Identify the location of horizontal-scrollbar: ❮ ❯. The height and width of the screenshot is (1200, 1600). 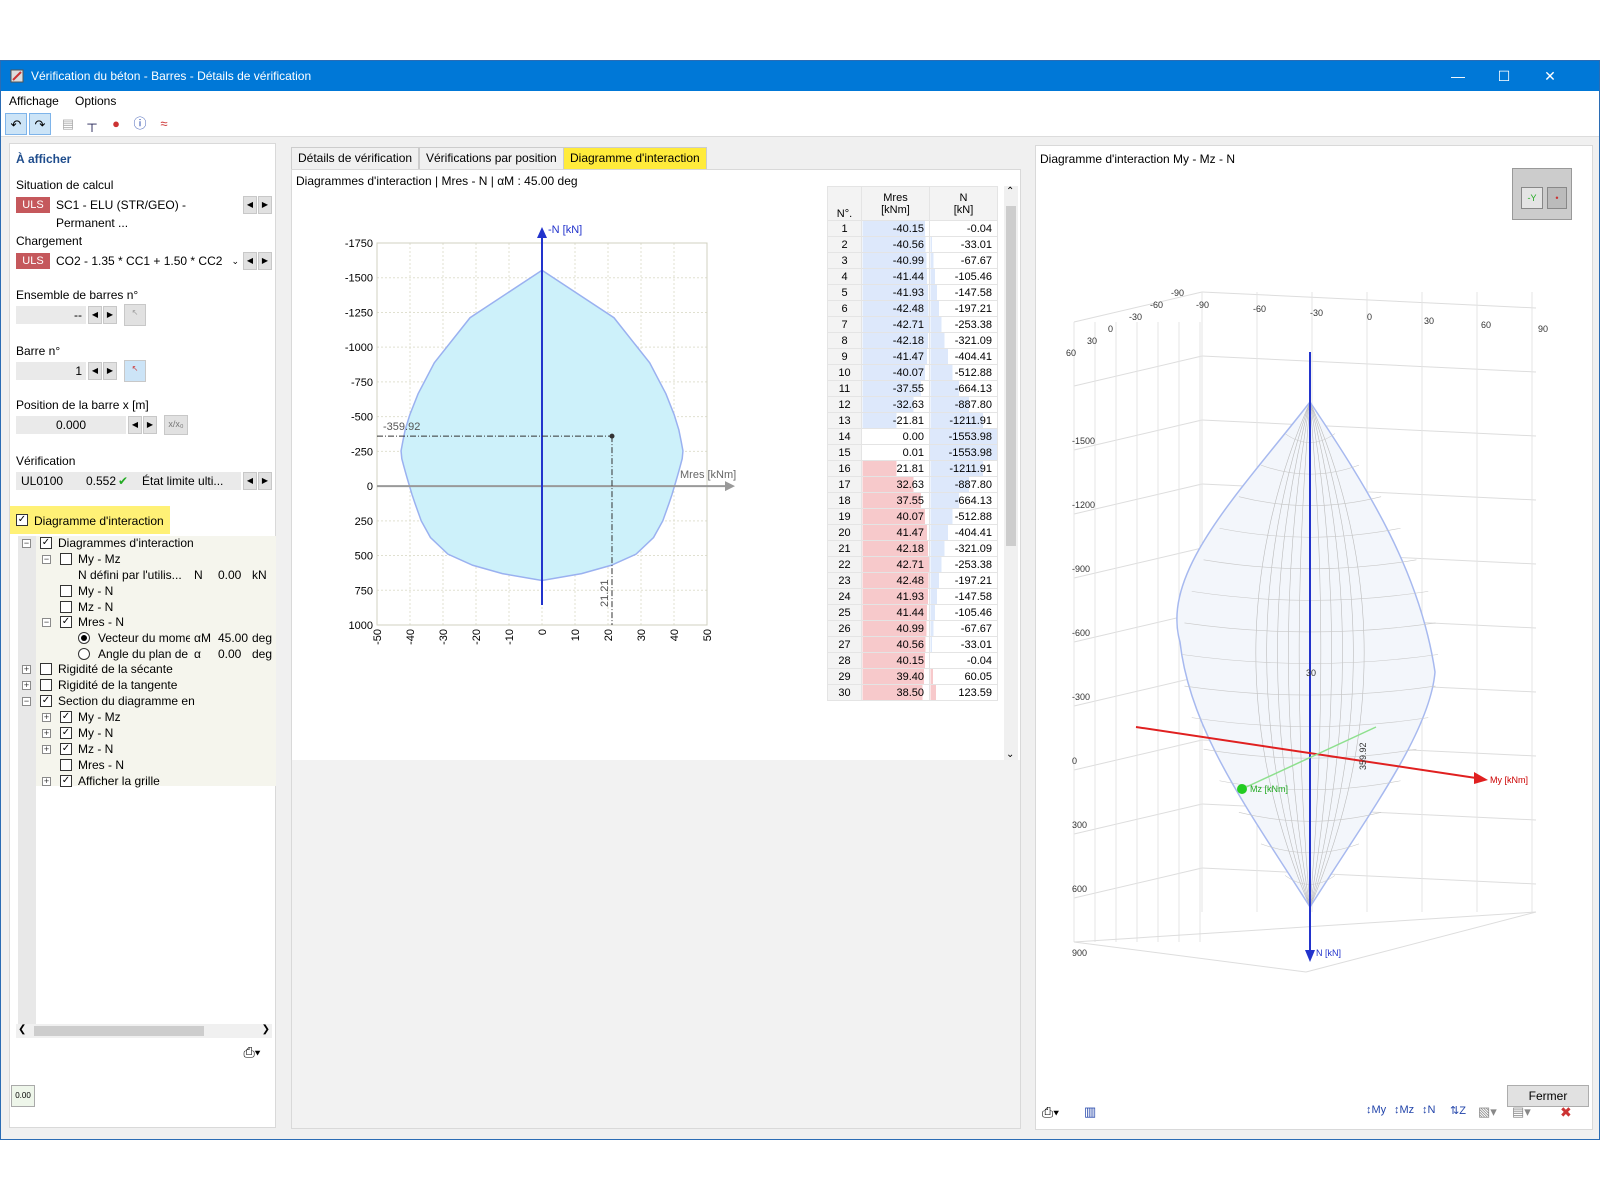
(144, 1031).